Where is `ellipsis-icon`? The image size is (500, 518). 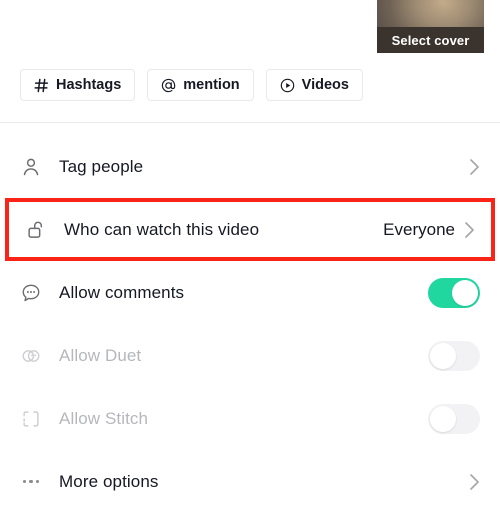
ellipsis-icon is located at coordinates (31, 482).